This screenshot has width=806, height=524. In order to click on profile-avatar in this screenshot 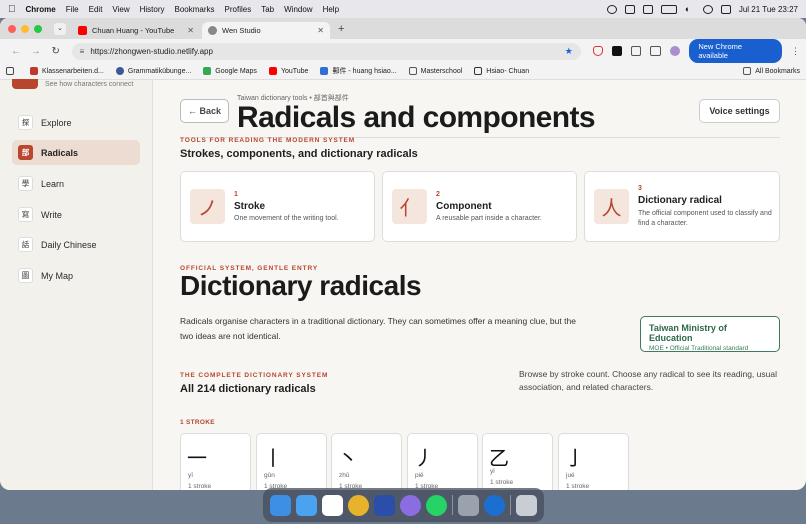, I will do `click(675, 51)`.